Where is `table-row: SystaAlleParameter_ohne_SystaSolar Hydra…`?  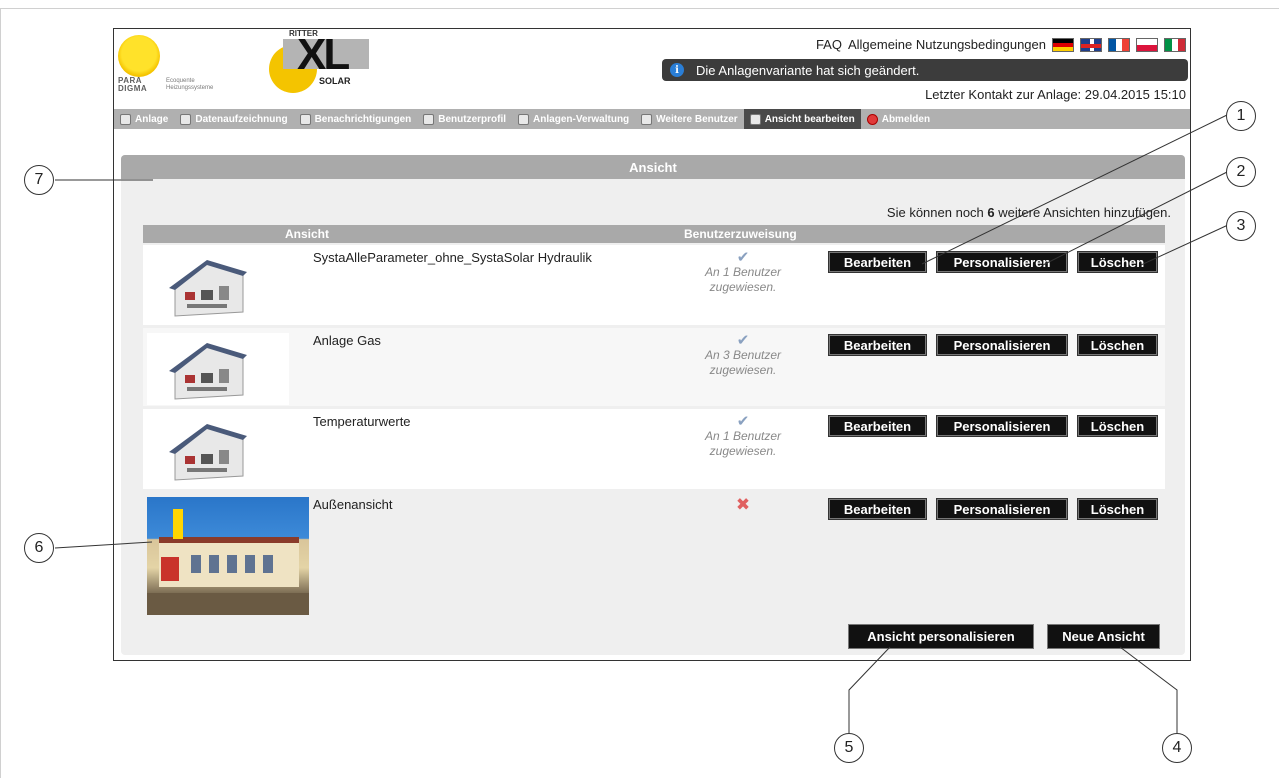
table-row: SystaAlleParameter_ohne_SystaSolar Hydra… is located at coordinates (654, 285).